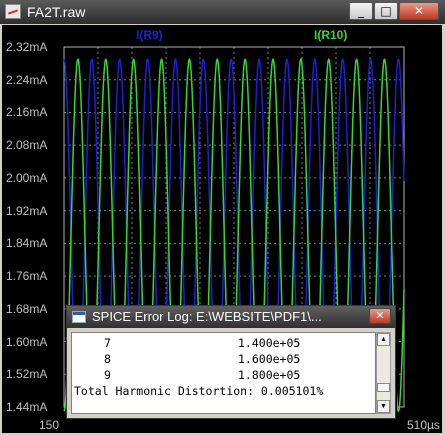 Image resolution: width=445 pixels, height=435 pixels. Describe the element at coordinates (27, 79) in the screenshot. I see `y-tick-label: 2.24mA` at that location.